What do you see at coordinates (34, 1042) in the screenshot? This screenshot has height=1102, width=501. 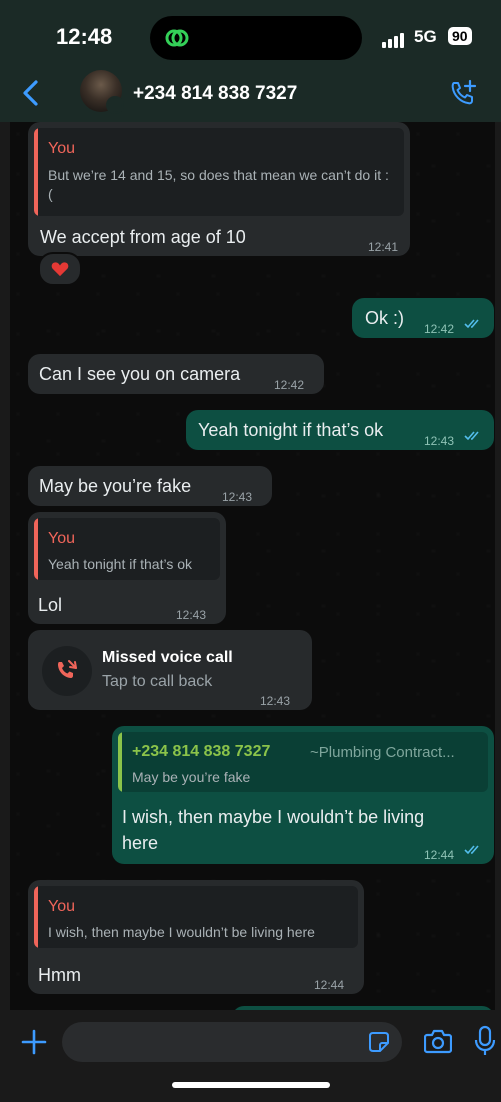 I see `plus-icon` at bounding box center [34, 1042].